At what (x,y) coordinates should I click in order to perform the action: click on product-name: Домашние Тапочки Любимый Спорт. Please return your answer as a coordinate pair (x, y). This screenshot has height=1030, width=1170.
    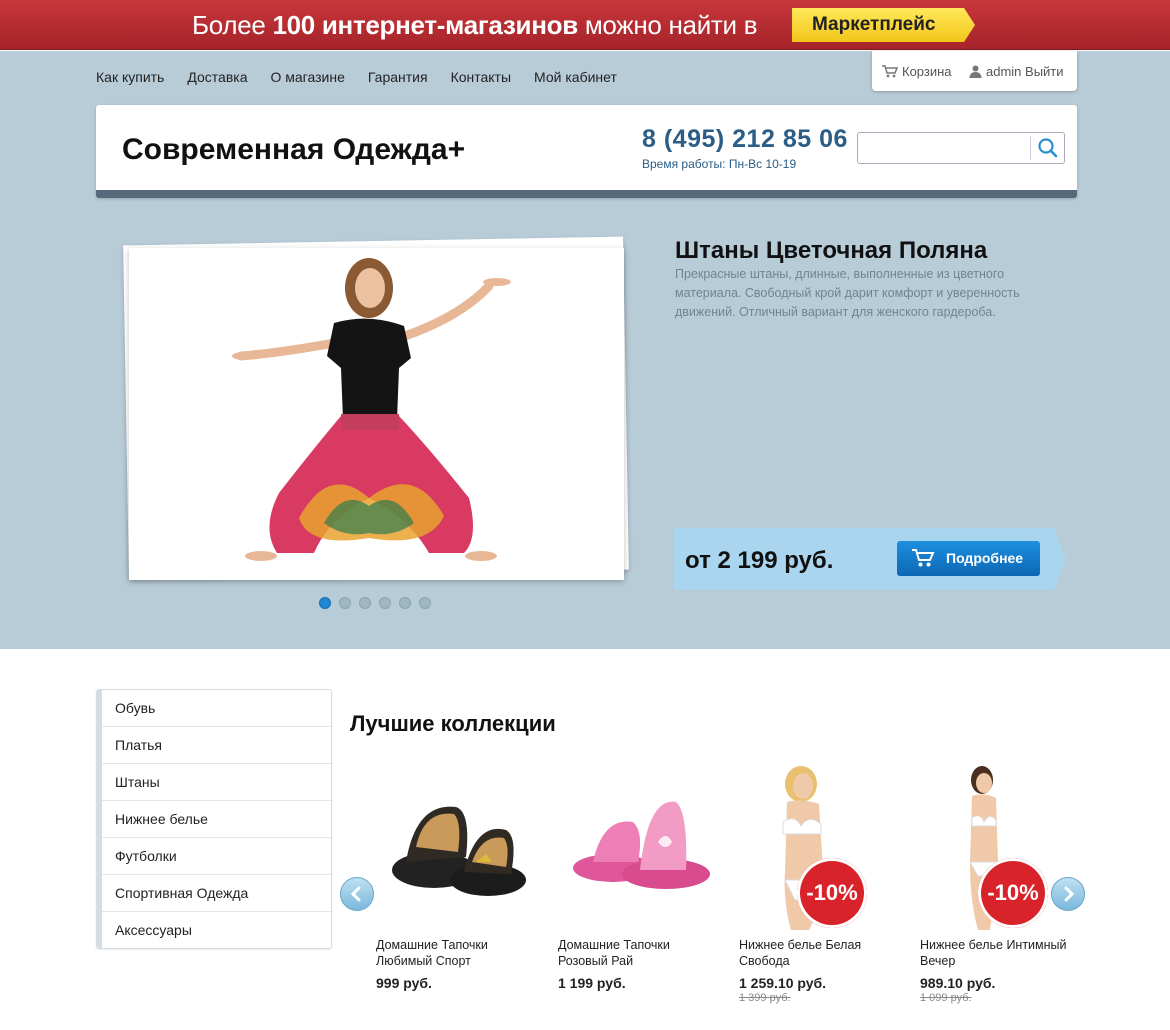
    Looking at the image, I should click on (458, 953).